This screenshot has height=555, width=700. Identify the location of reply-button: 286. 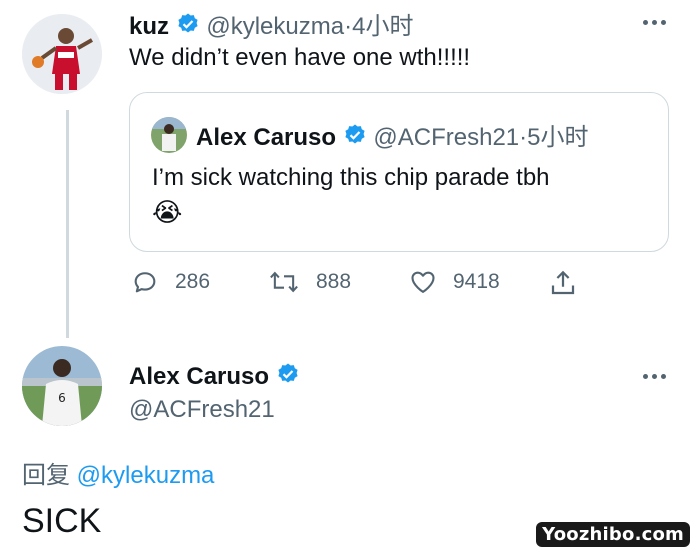
(170, 282).